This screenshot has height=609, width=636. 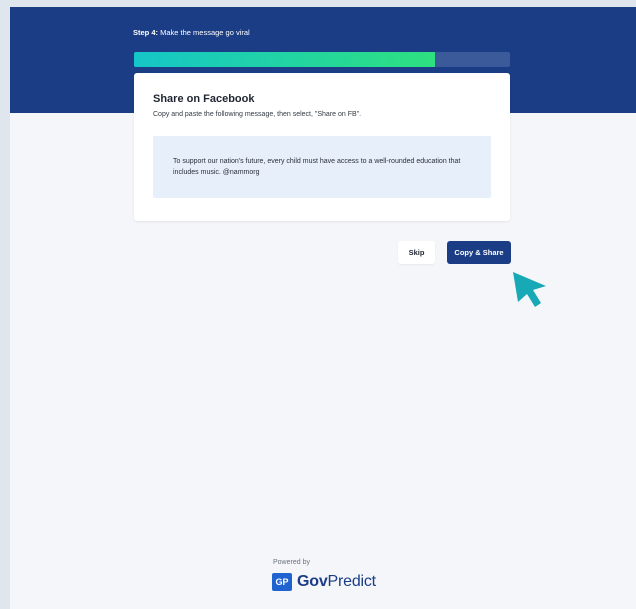 I want to click on brand-name: GovPredict, so click(x=336, y=582).